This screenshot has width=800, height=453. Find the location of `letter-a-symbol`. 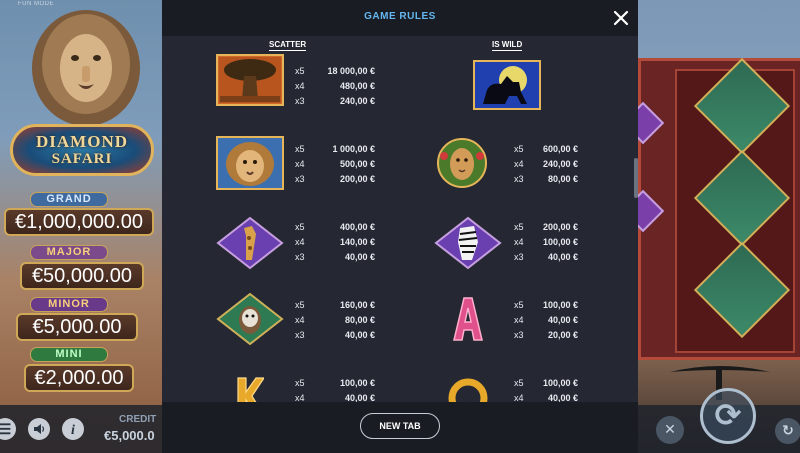

letter-a-symbol is located at coordinates (468, 319).